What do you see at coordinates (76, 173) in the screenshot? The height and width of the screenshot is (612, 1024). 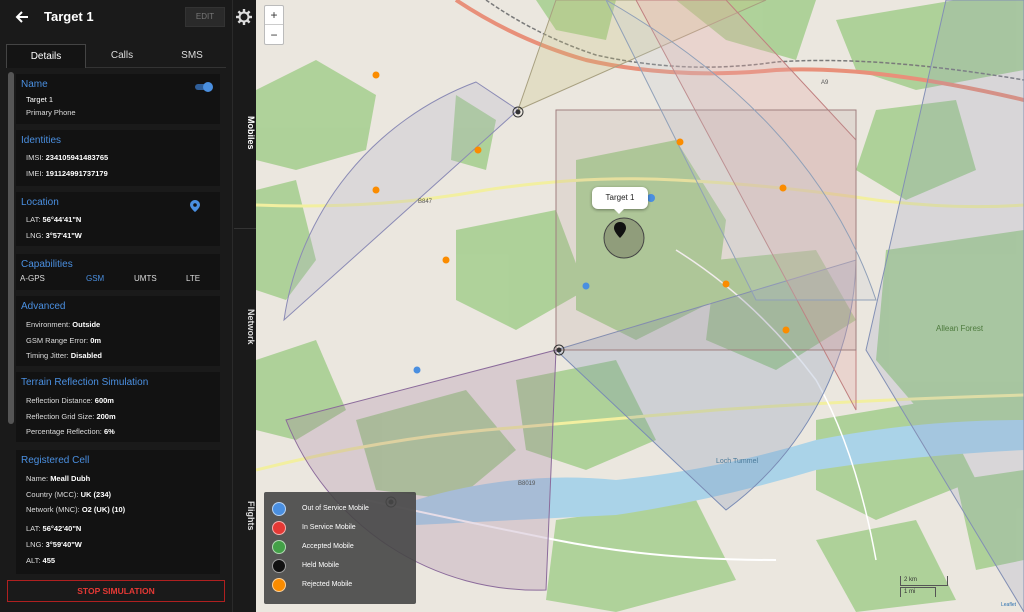 I see `imei-value: 191124991737179` at bounding box center [76, 173].